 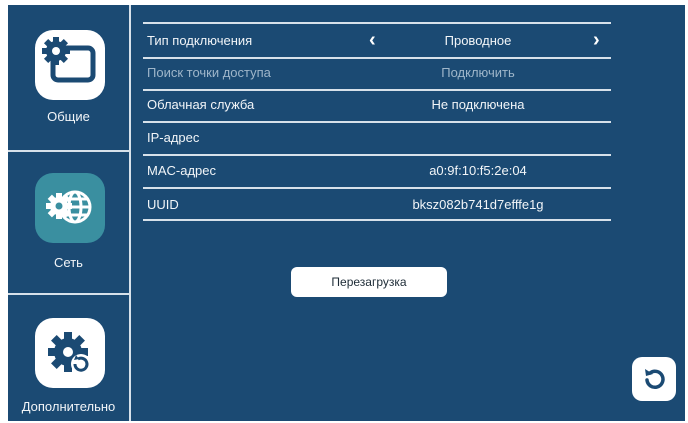 I want to click on sidebar-item-general: Общие, so click(x=68, y=76).